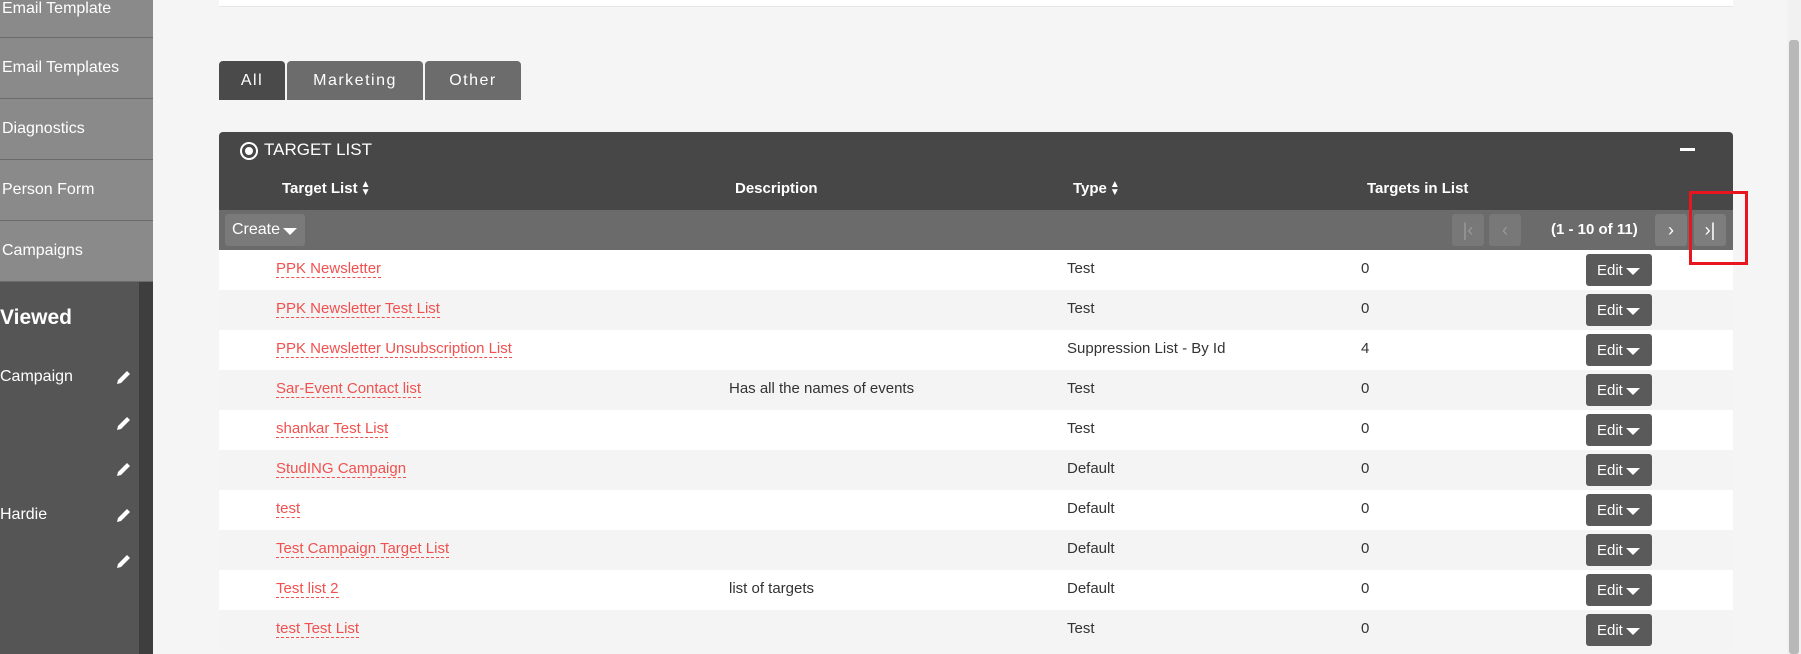 The height and width of the screenshot is (654, 1801). I want to click on sidebar-item-label: Campaigns, so click(42, 250).